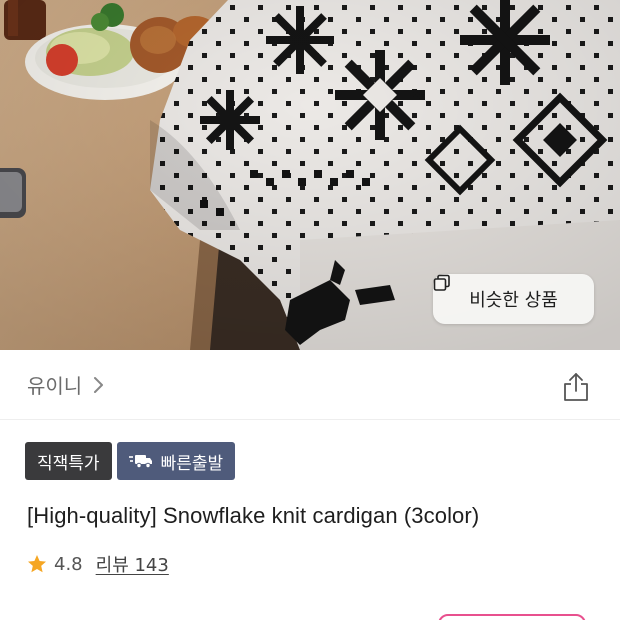  I want to click on special-price-badge: 직잭특가, so click(68, 461).